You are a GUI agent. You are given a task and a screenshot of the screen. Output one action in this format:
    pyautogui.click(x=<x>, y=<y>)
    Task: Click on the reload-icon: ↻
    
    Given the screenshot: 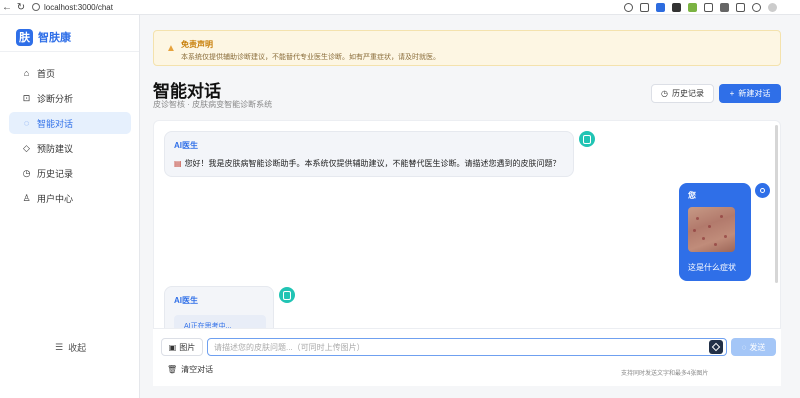 What is the action you would take?
    pyautogui.click(x=21, y=7)
    